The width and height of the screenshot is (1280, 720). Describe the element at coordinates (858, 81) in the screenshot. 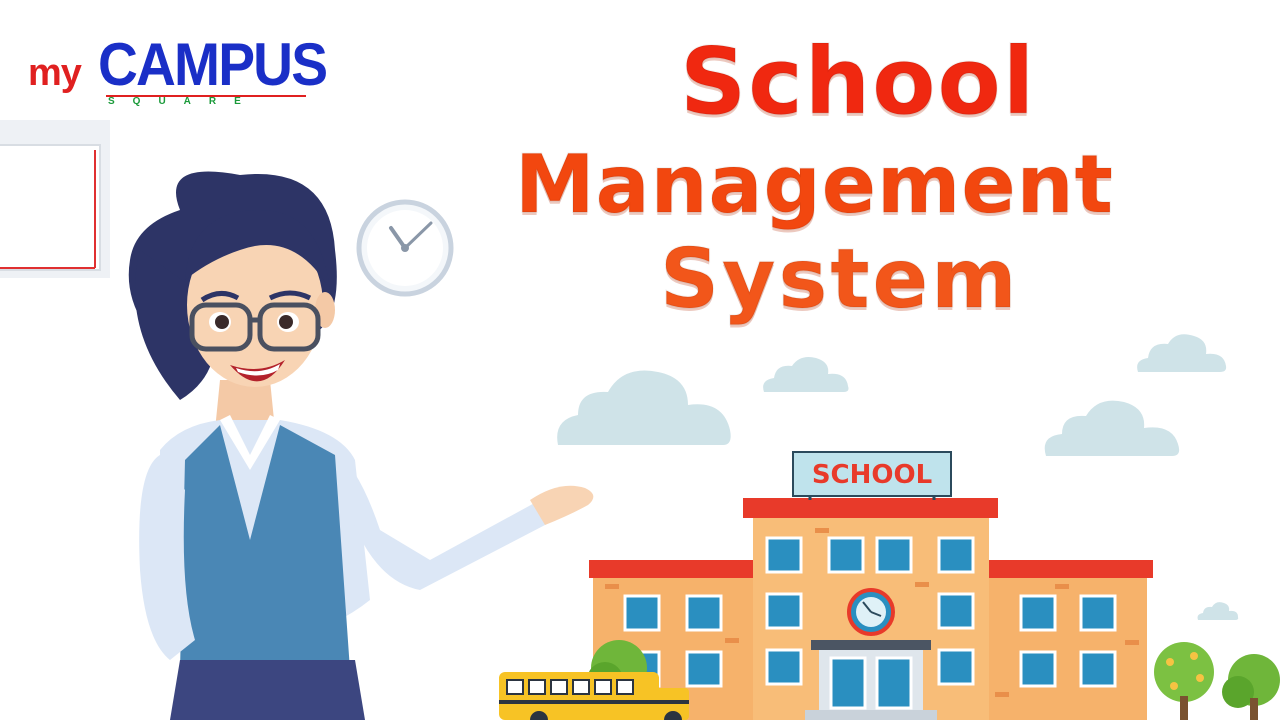

I see `page-title-line-1: School` at that location.